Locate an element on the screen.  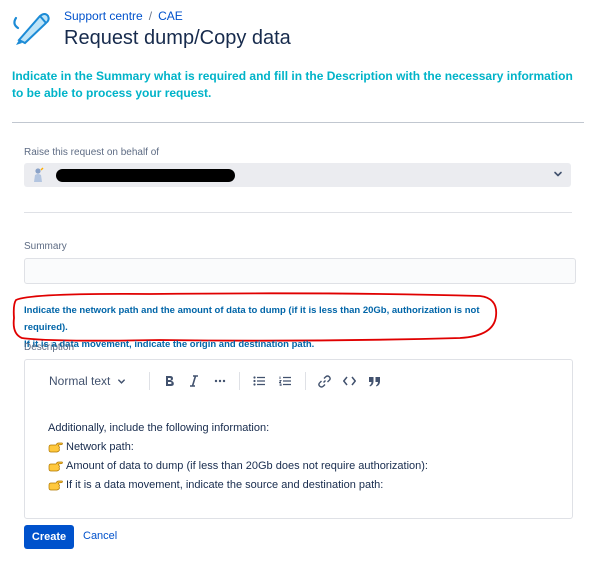
create-button: Create is located at coordinates (49, 537).